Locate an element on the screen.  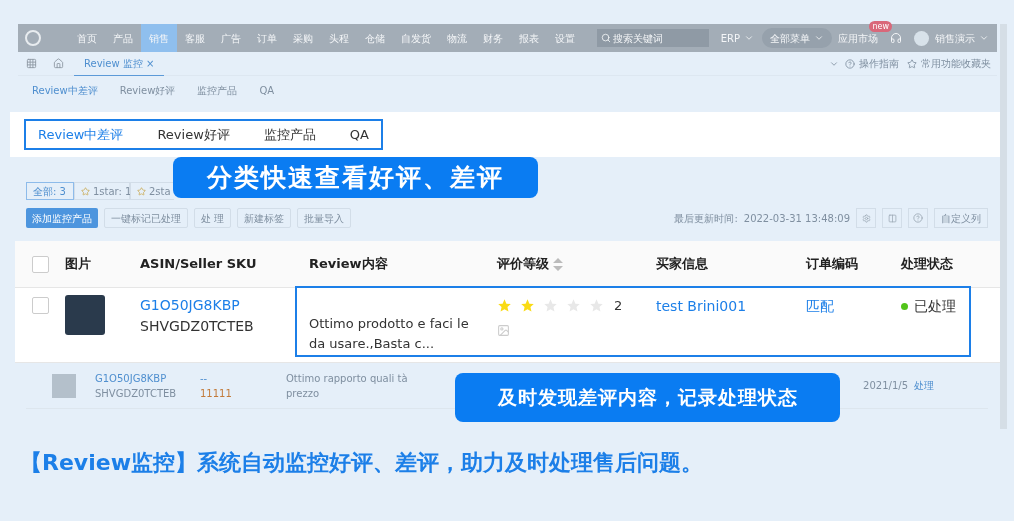
nav-item: 报表 is located at coordinates (529, 38).